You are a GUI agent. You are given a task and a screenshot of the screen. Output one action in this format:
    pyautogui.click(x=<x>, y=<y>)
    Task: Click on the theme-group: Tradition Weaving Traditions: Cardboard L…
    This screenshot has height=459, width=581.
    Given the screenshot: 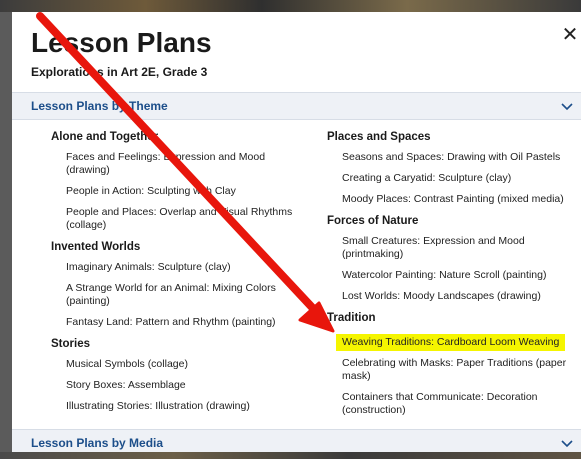 What is the action you would take?
    pyautogui.click(x=452, y=364)
    